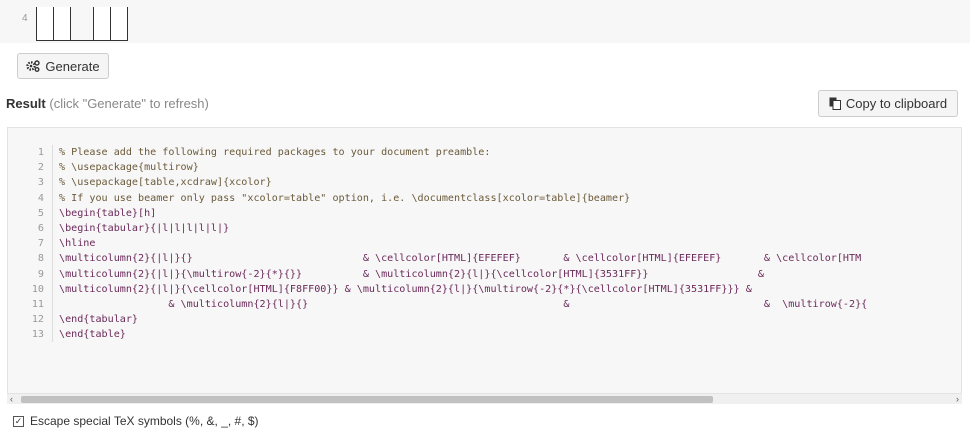 This screenshot has height=428, width=970. Describe the element at coordinates (367, 399) in the screenshot. I see `scrollbar-thumb` at that location.